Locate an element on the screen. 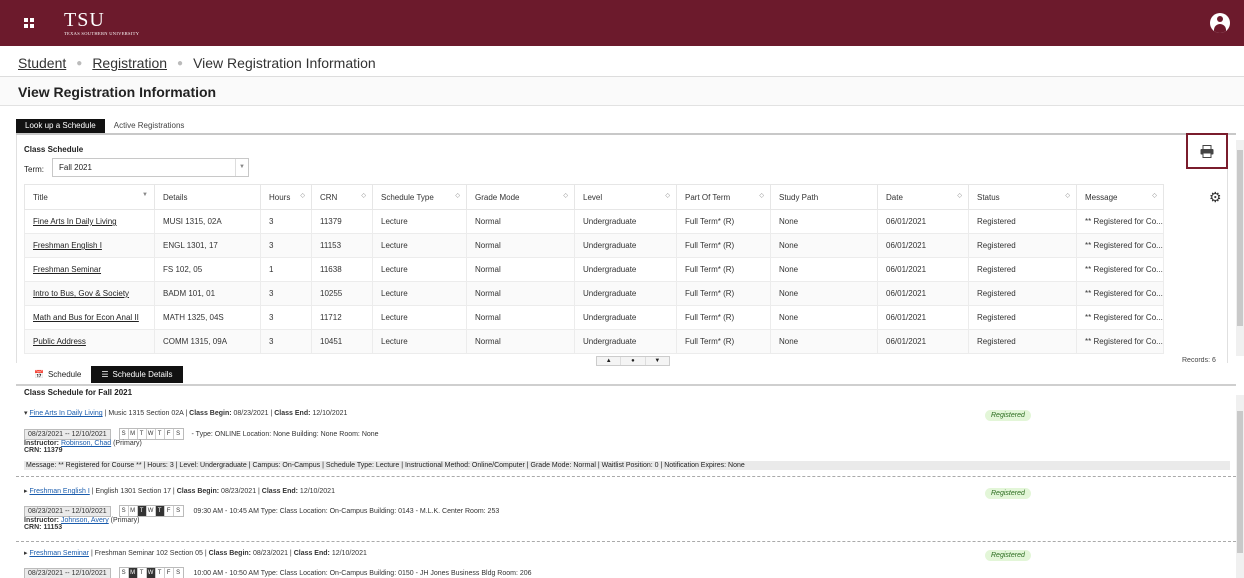 The width and height of the screenshot is (1244, 578). course-title-link: Math and Bus for Econ Anal II is located at coordinates (86, 317).